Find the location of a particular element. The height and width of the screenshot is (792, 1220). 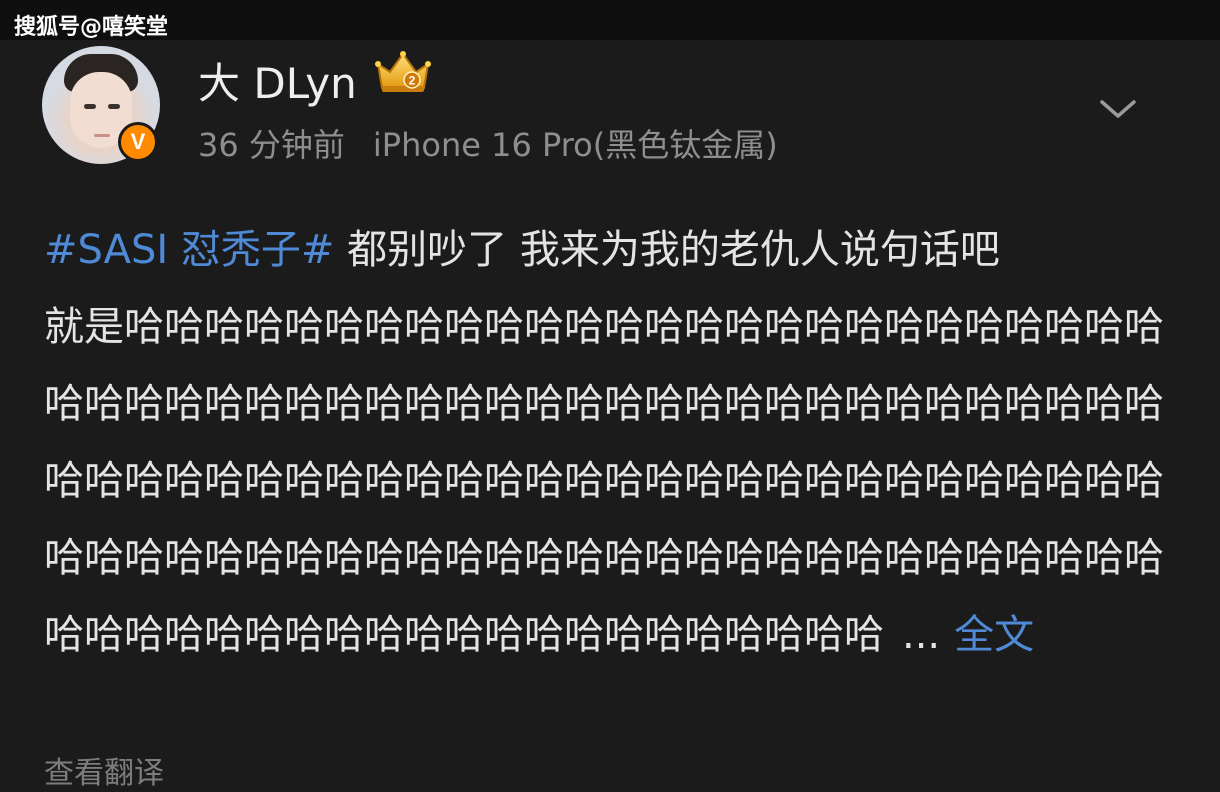

post-meta: 36 分钟前 iPhone 16 Pro(黑色钛金属) is located at coordinates (488, 143).